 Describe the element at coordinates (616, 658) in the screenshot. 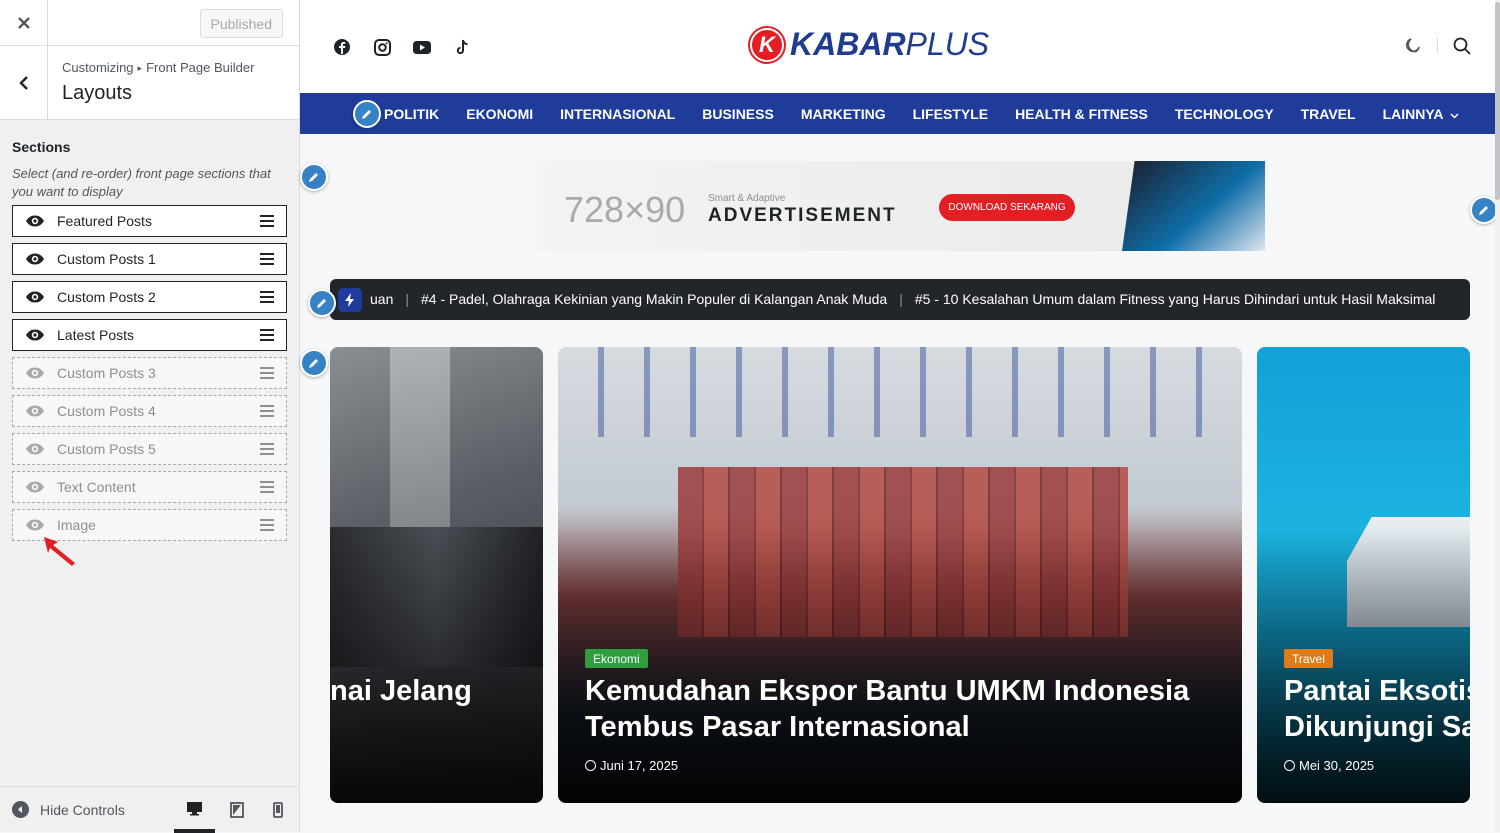

I see `category-badge: Ekonomi` at that location.